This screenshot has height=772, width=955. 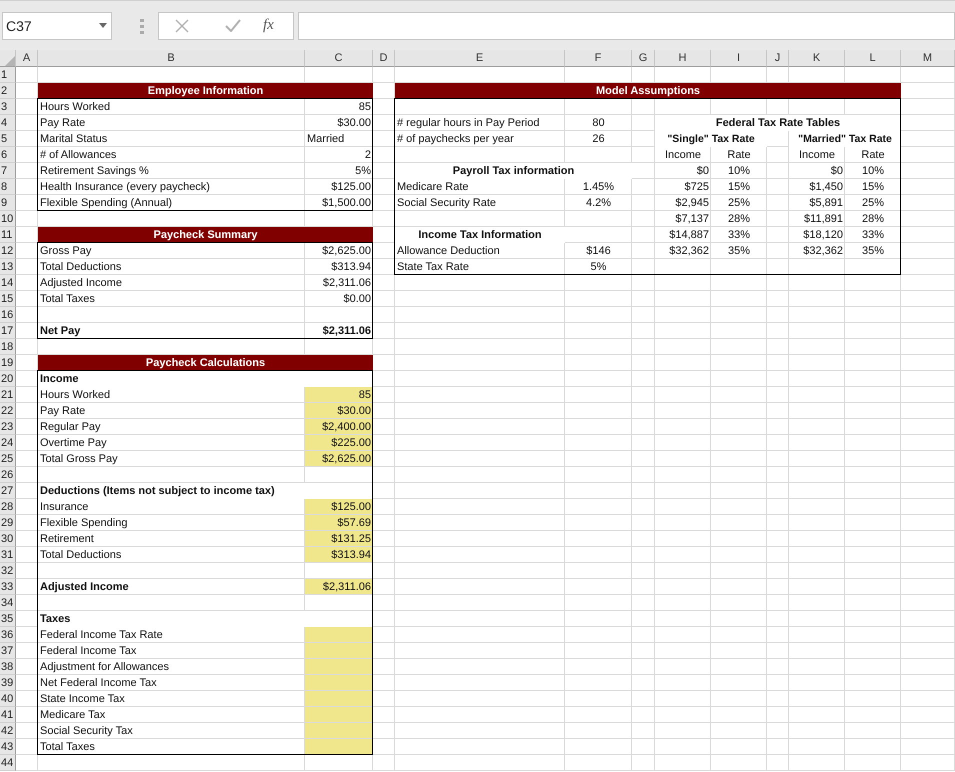 What do you see at coordinates (928, 58) in the screenshot?
I see `column-header: M` at bounding box center [928, 58].